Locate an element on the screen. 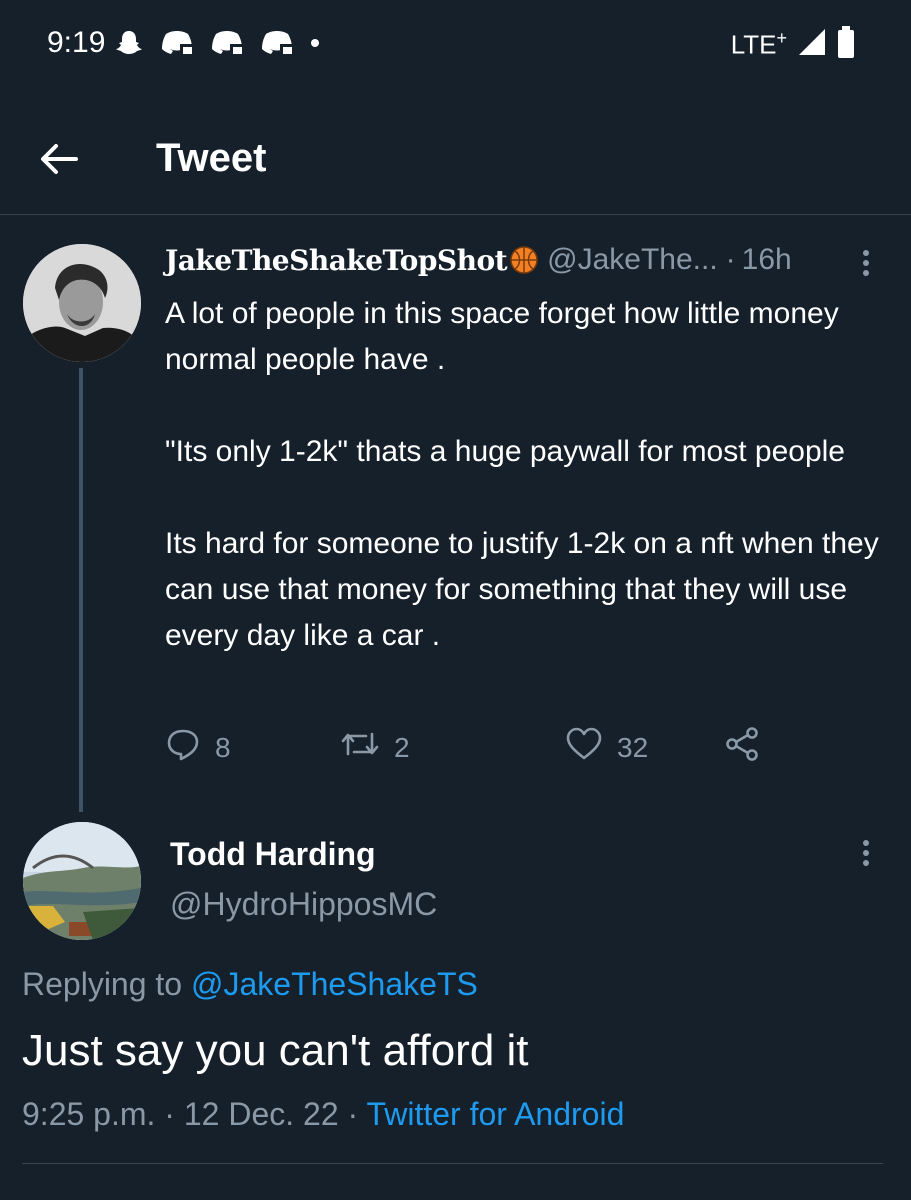  retweet-count: 2 is located at coordinates (402, 747).